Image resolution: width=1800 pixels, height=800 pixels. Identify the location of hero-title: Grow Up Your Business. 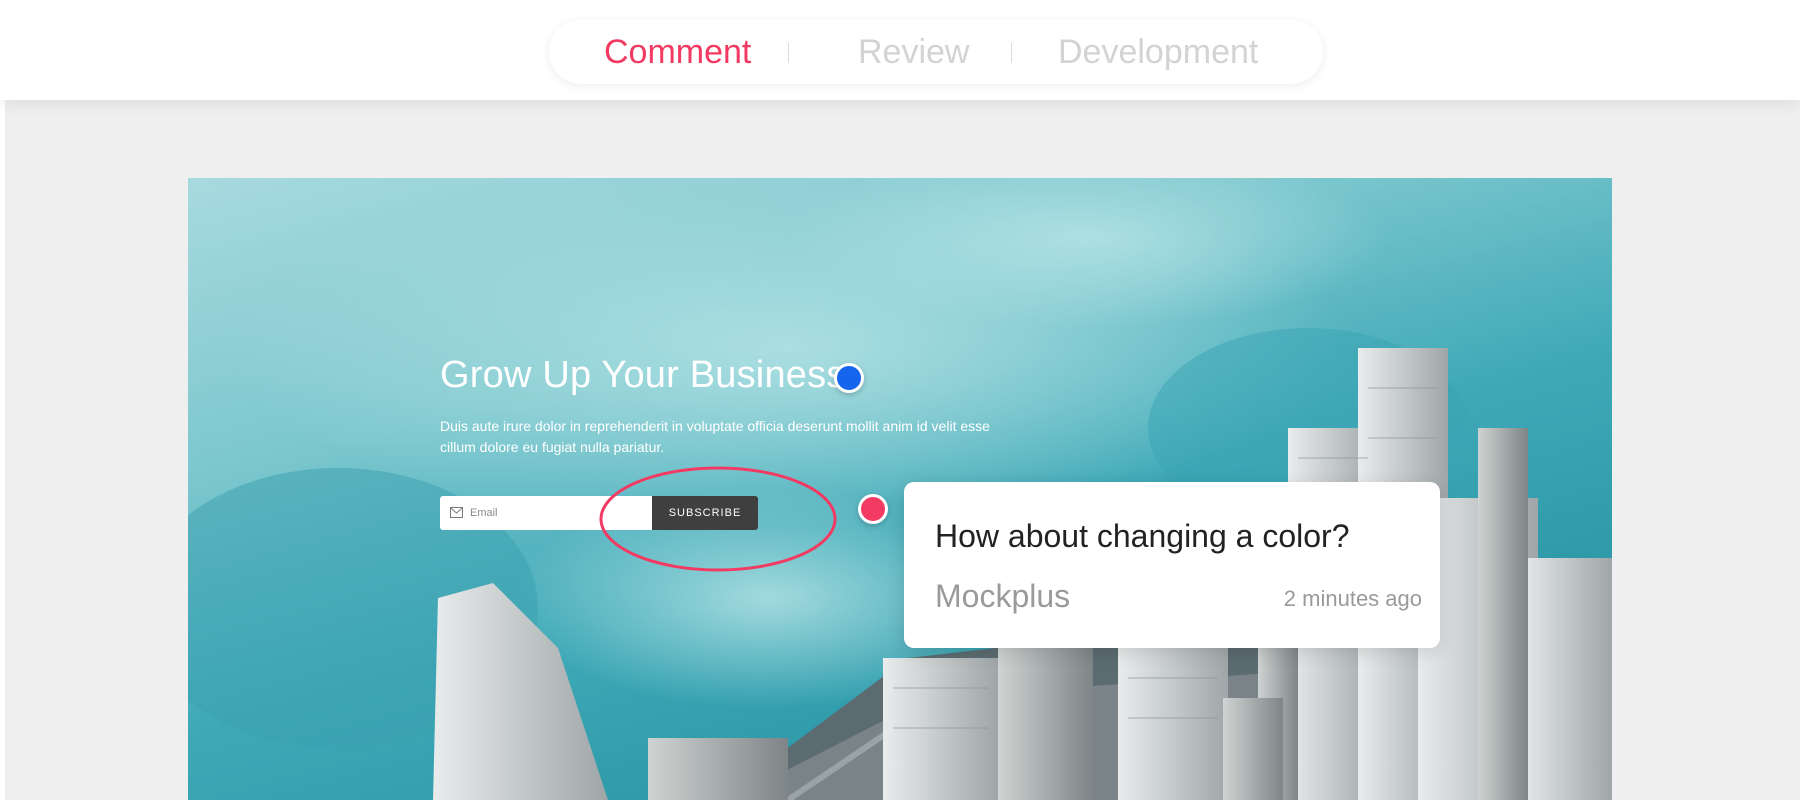
(643, 375).